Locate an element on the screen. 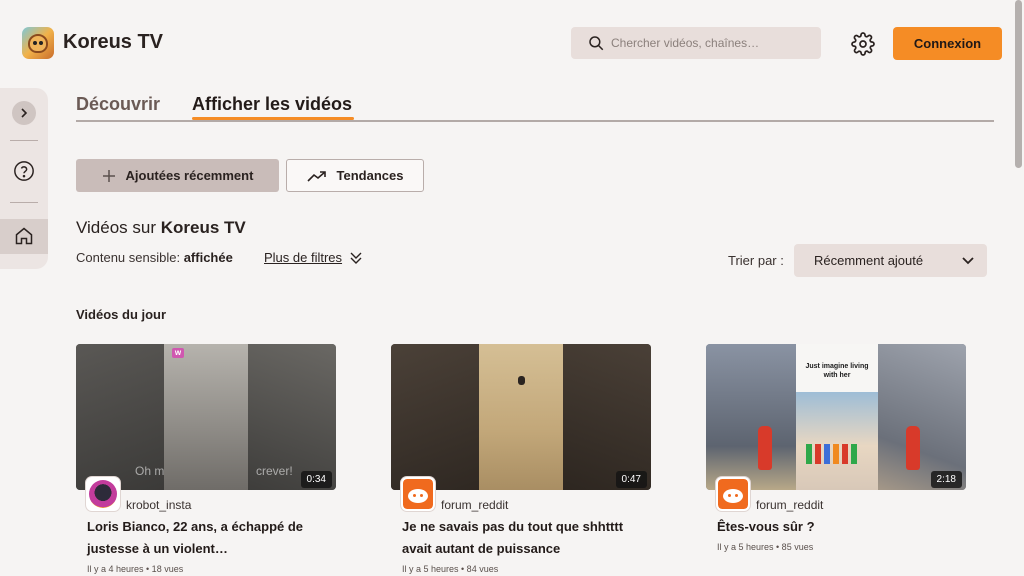  sensitive-content-filter: Contenu sensible: affichée is located at coordinates (154, 257).